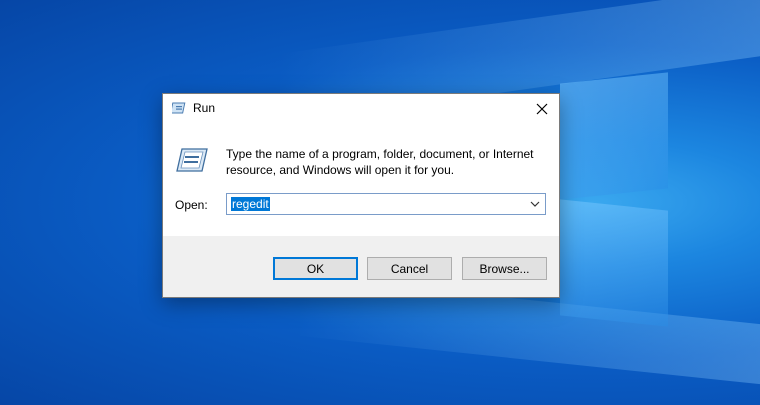  What do you see at coordinates (204, 108) in the screenshot?
I see `dialog-title: Run` at bounding box center [204, 108].